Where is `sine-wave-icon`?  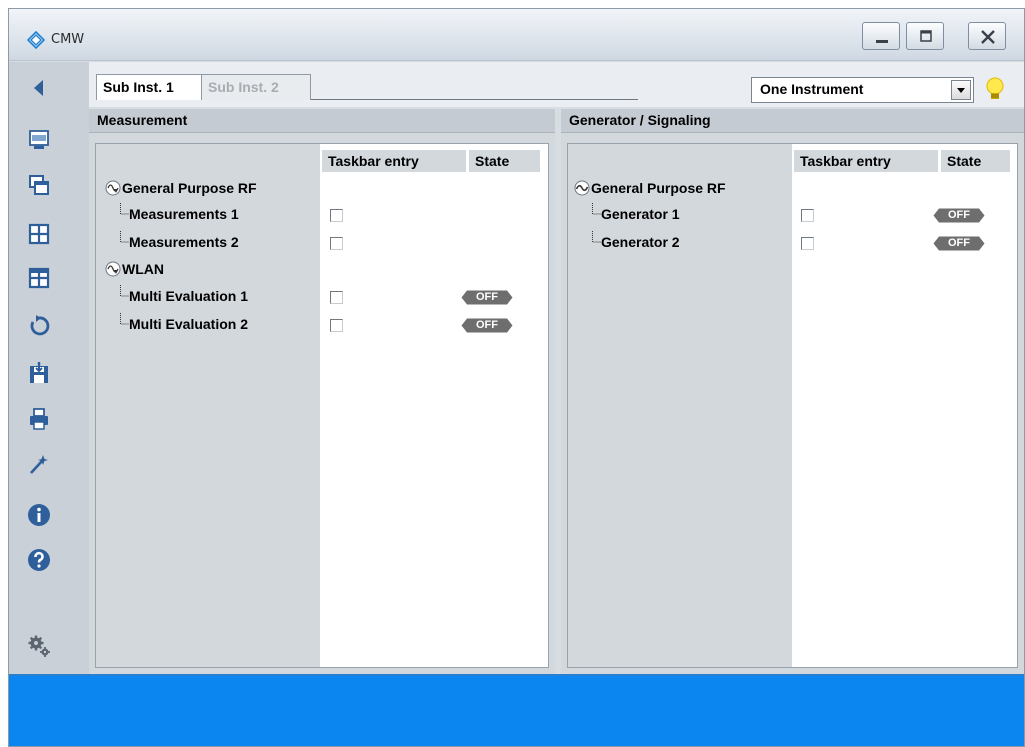 sine-wave-icon is located at coordinates (582, 188).